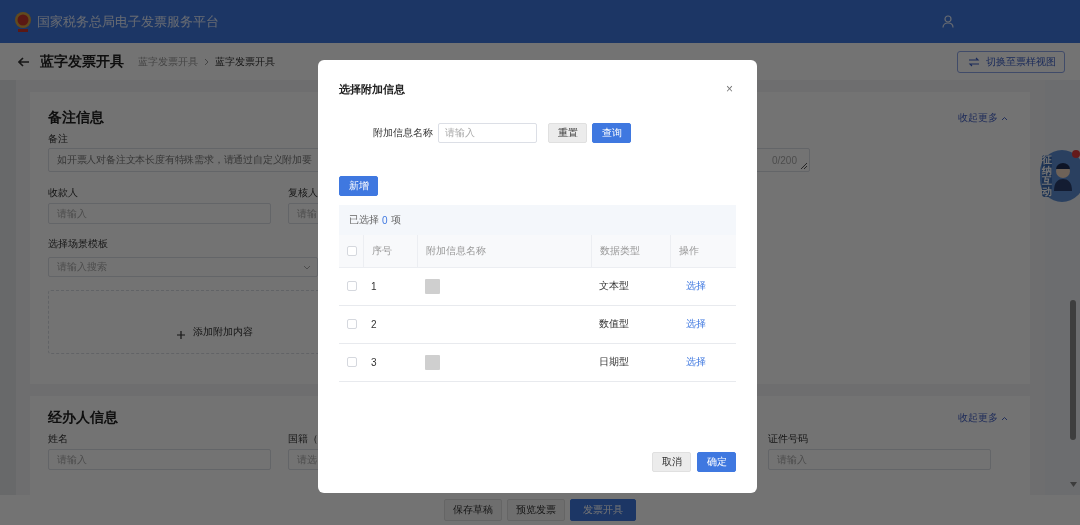 The width and height of the screenshot is (1080, 525). Describe the element at coordinates (1073, 370) in the screenshot. I see `scrollbar-thumb` at that location.